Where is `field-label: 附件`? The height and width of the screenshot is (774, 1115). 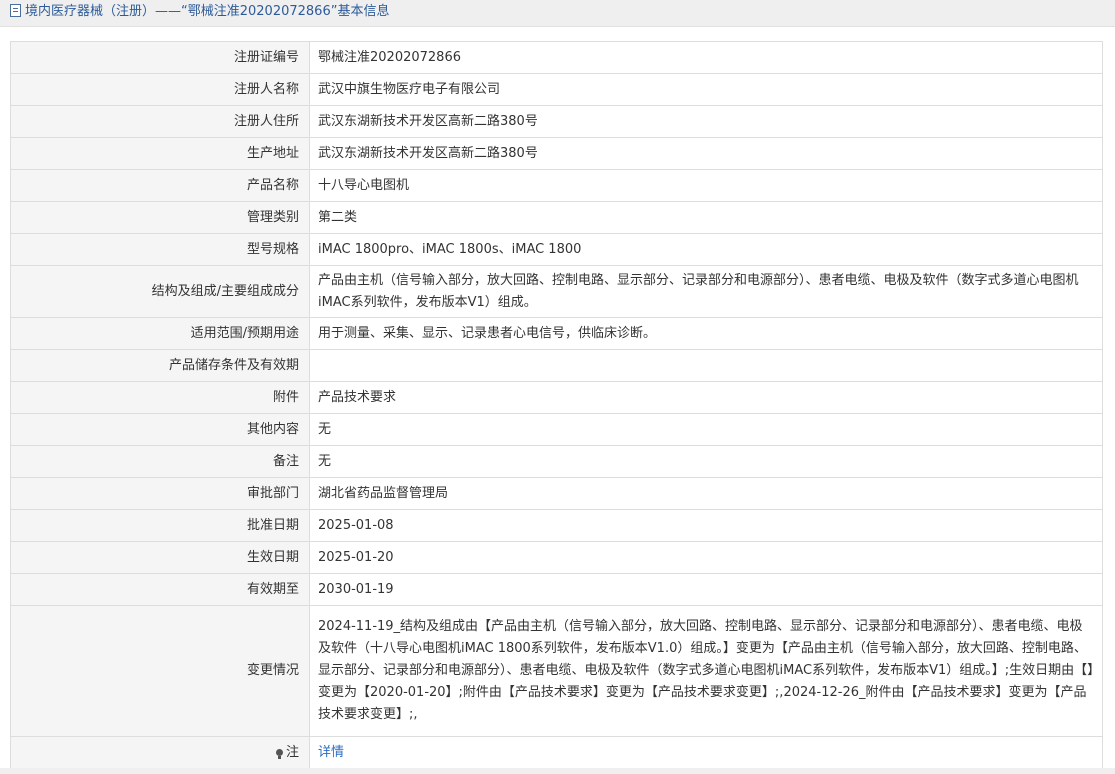 field-label: 附件 is located at coordinates (160, 397).